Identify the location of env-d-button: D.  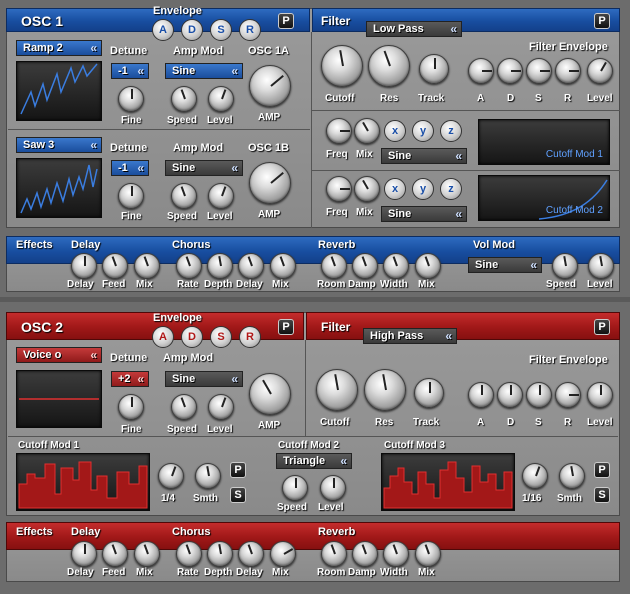
(192, 30).